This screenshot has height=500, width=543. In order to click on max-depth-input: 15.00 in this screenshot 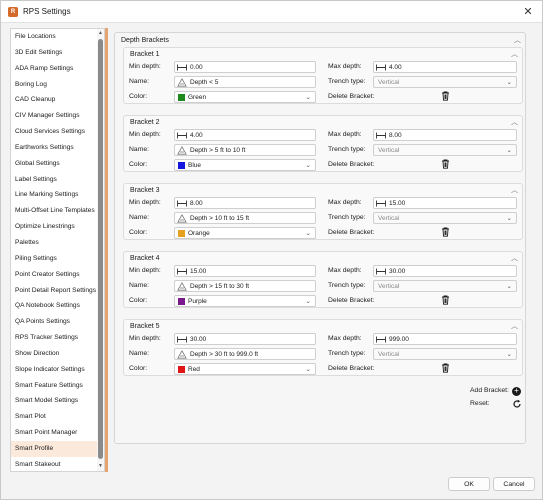, I will do `click(445, 203)`.